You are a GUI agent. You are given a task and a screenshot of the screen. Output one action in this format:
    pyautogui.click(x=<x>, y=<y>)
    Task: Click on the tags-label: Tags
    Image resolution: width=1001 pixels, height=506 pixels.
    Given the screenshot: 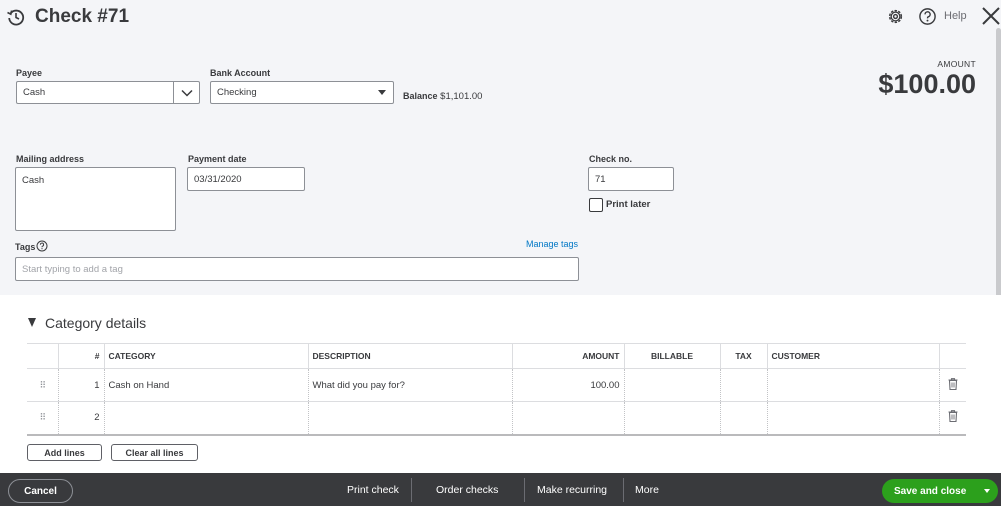 What is the action you would take?
    pyautogui.click(x=25, y=247)
    